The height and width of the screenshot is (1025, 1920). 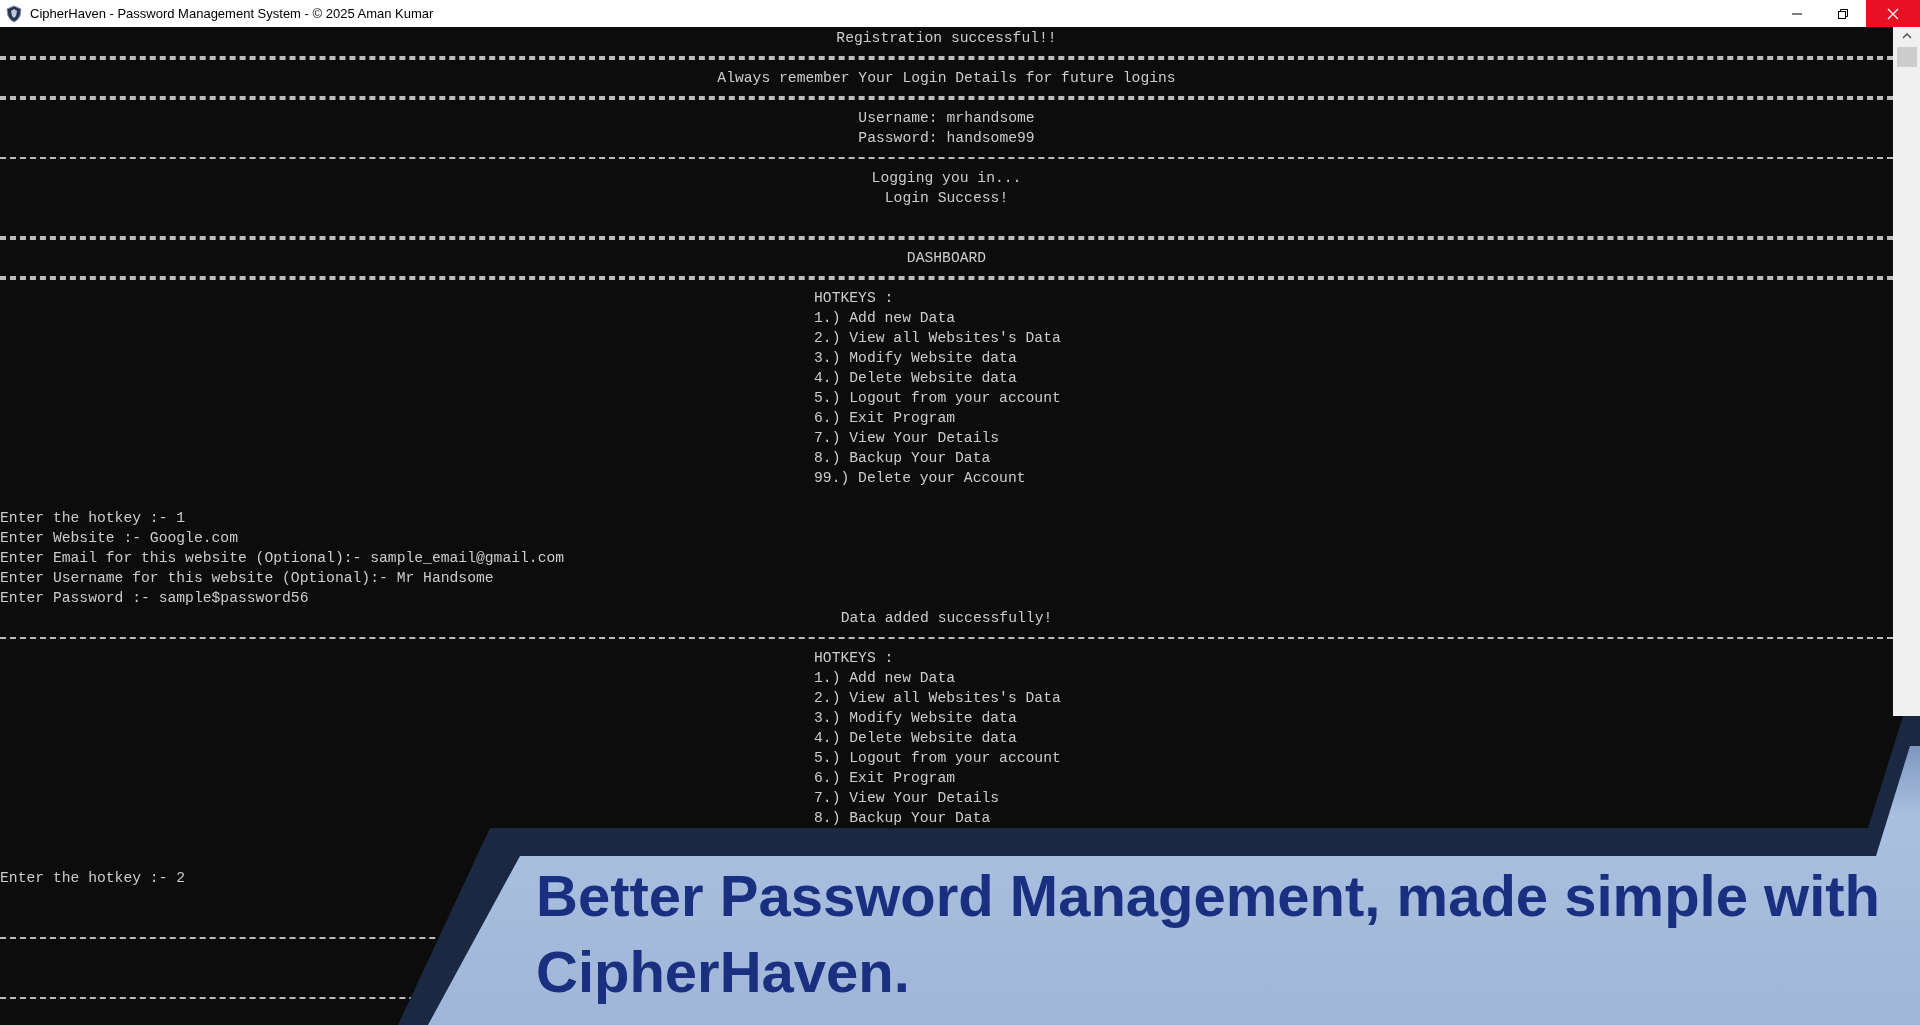 What do you see at coordinates (232, 13) in the screenshot?
I see `window-title: CipherHaven - Password Management System - © 2025 Aman Kumar` at bounding box center [232, 13].